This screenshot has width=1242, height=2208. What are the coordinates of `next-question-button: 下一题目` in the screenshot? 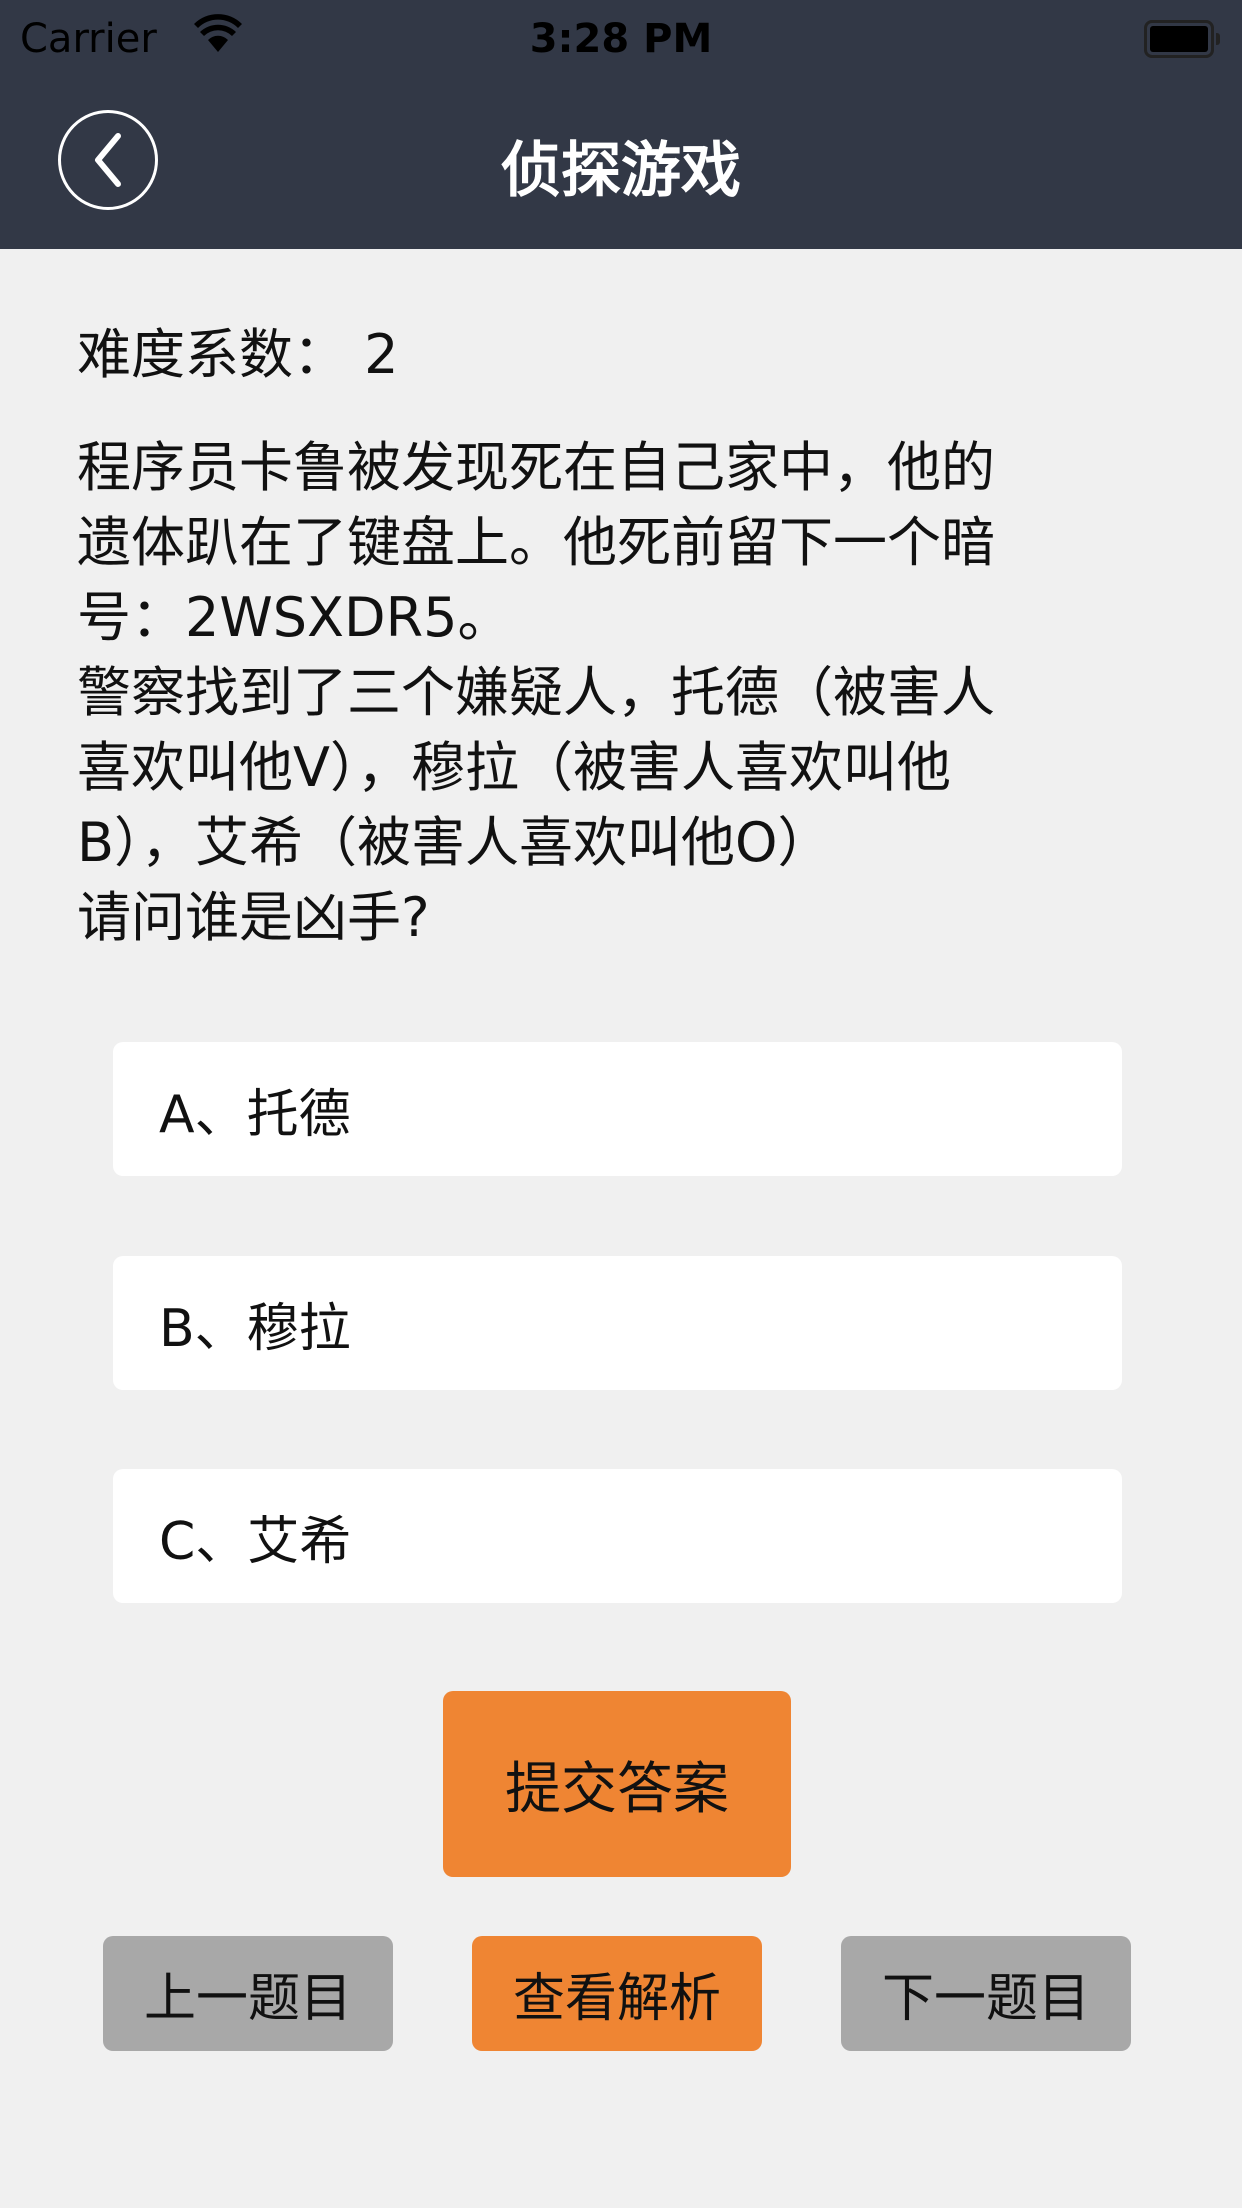 It's located at (986, 1993).